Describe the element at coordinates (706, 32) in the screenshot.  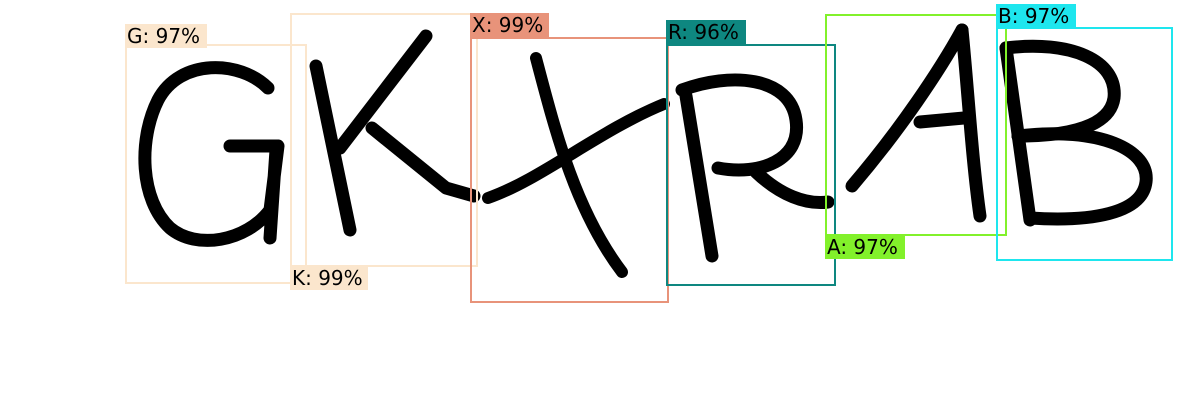
I see `detection-label-r: R: 96%` at that location.